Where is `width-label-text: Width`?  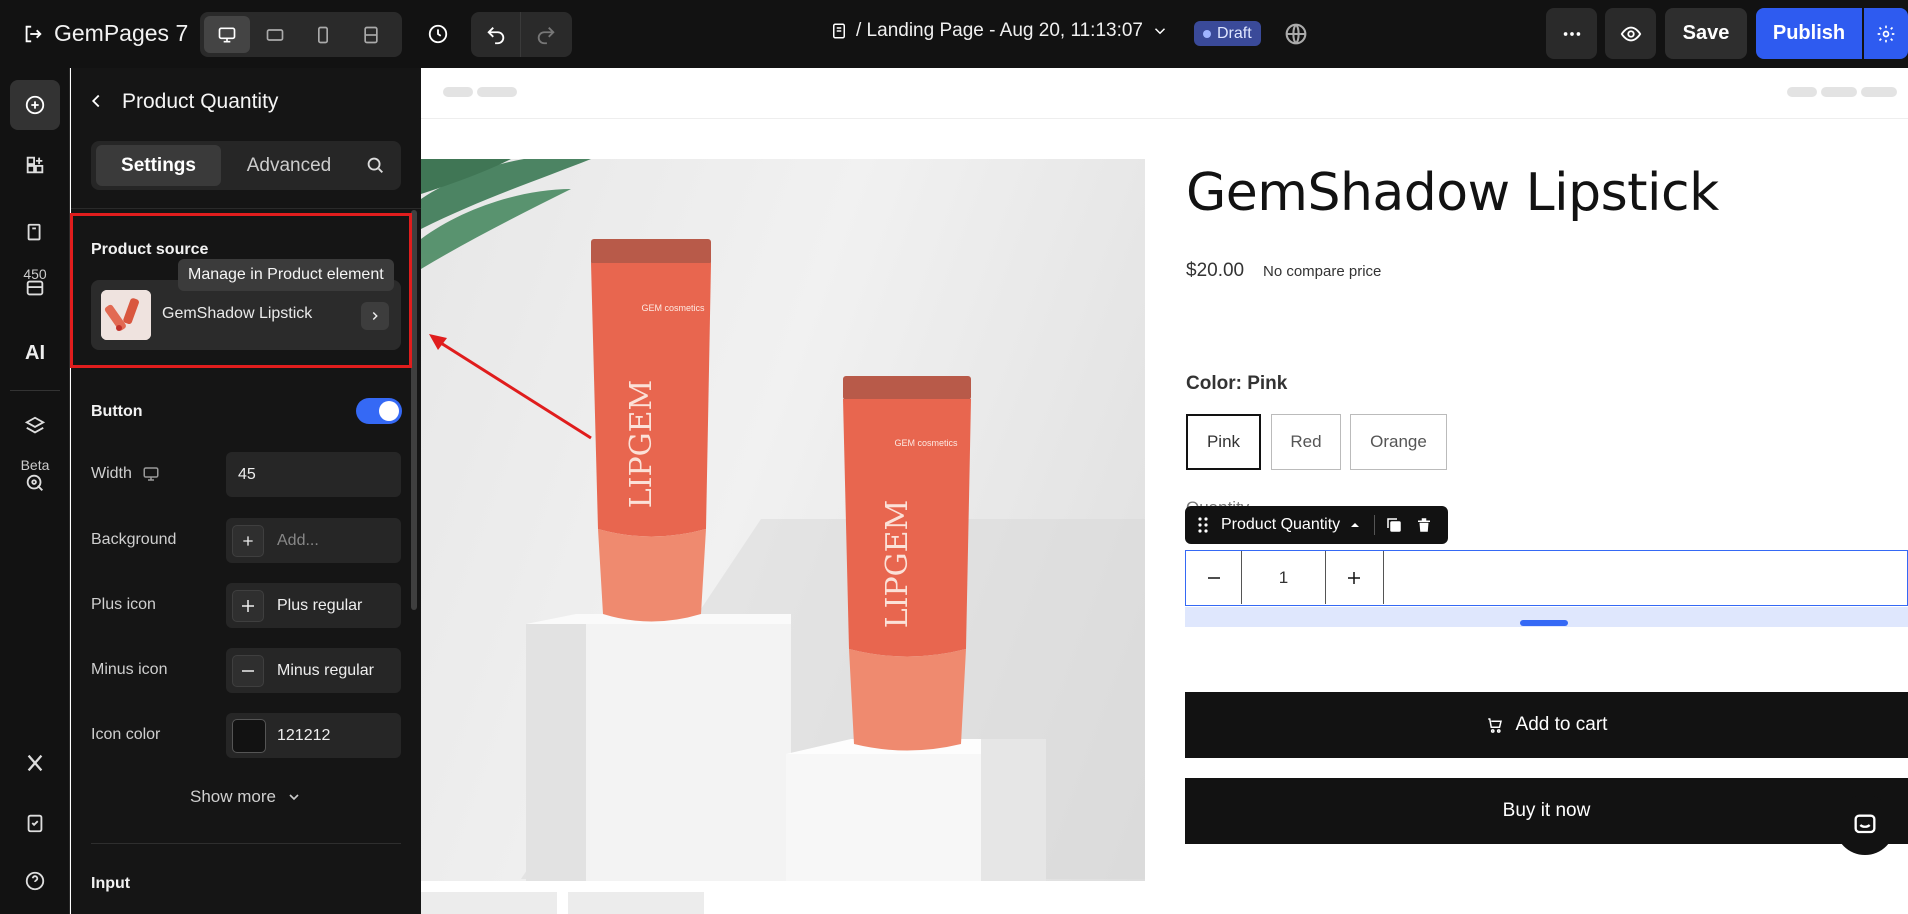
width-label-text: Width is located at coordinates (111, 473).